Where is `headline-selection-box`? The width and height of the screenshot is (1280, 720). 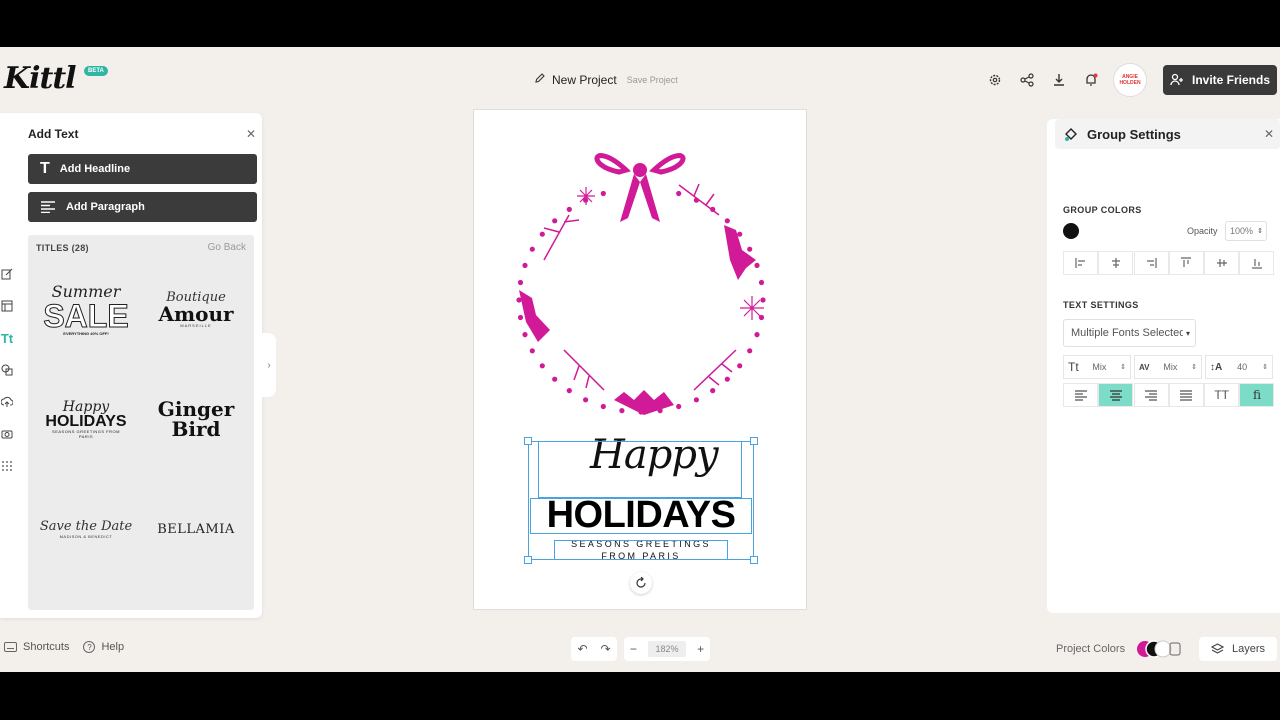 headline-selection-box is located at coordinates (641, 516).